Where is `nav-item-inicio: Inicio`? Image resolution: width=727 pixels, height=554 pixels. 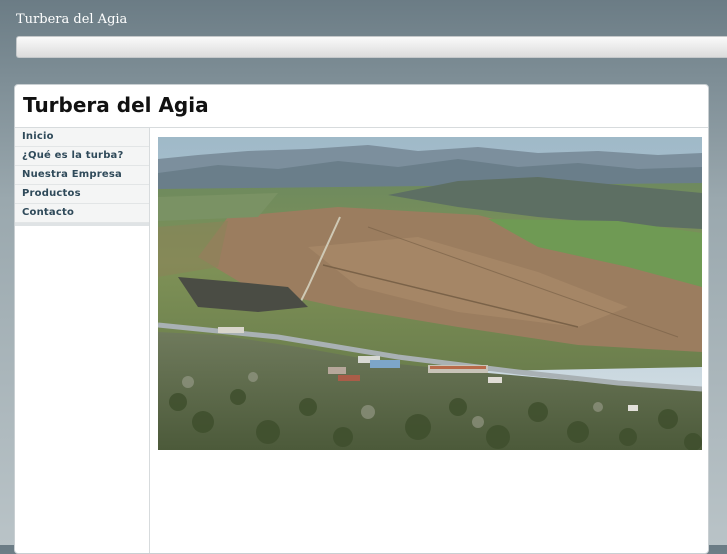 nav-item-inicio: Inicio is located at coordinates (82, 137).